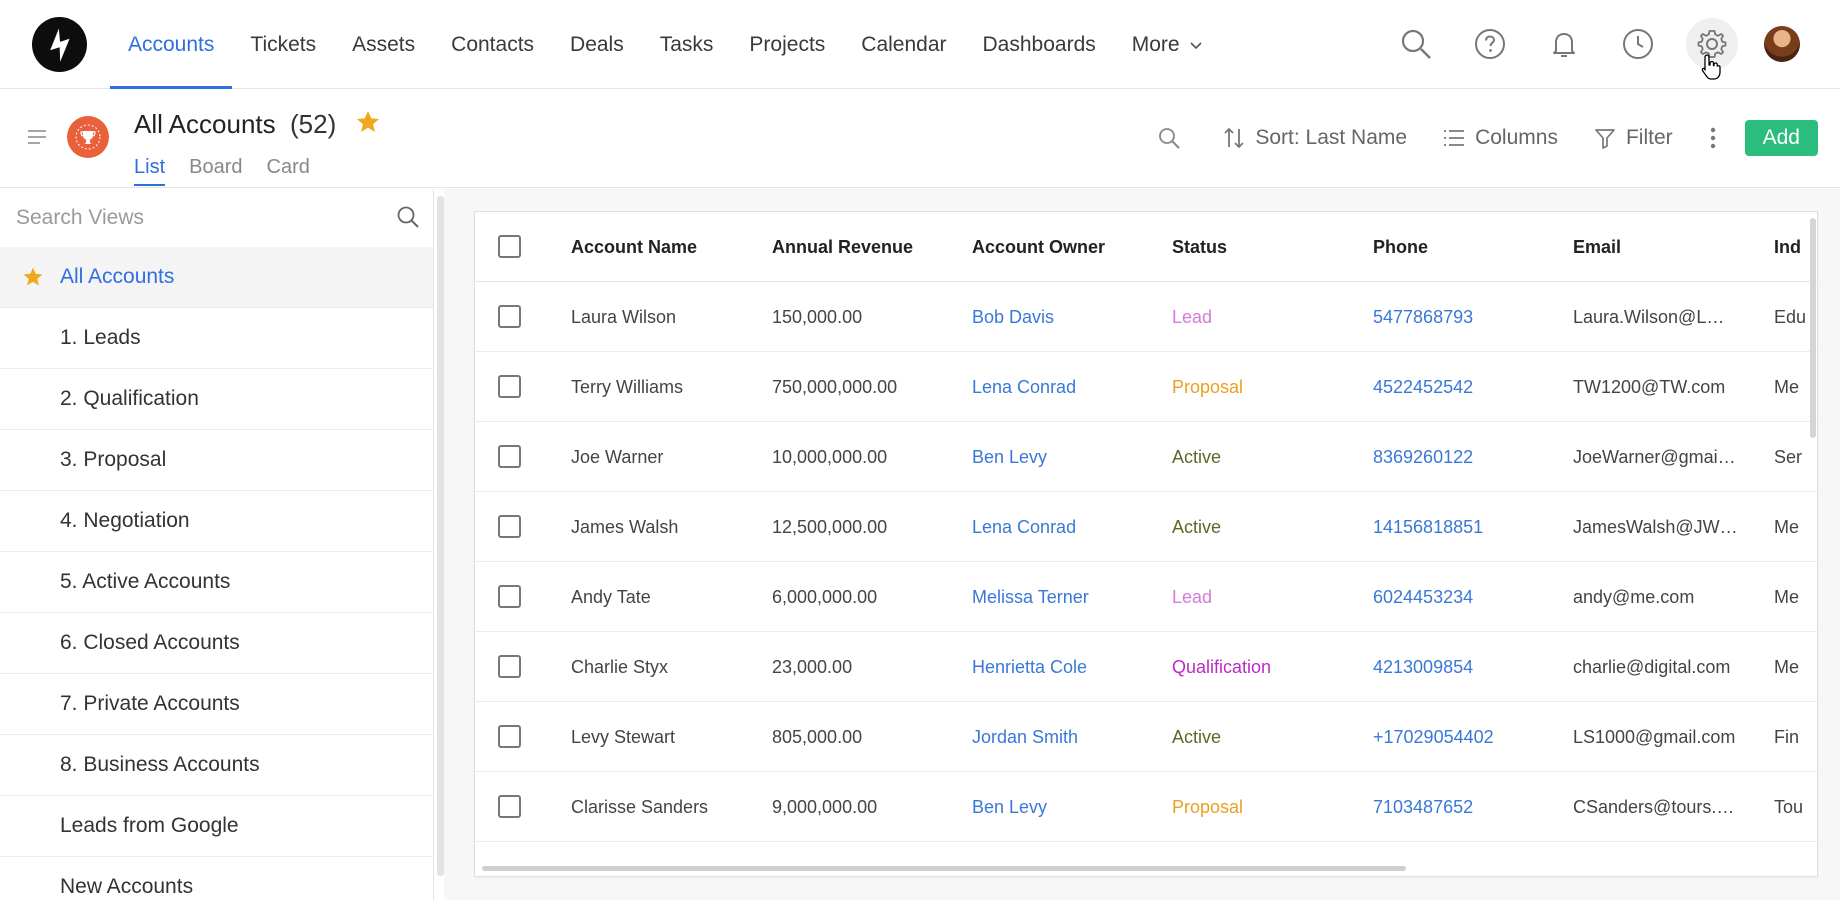  Describe the element at coordinates (492, 44) in the screenshot. I see `nav-contacts: Contacts` at that location.